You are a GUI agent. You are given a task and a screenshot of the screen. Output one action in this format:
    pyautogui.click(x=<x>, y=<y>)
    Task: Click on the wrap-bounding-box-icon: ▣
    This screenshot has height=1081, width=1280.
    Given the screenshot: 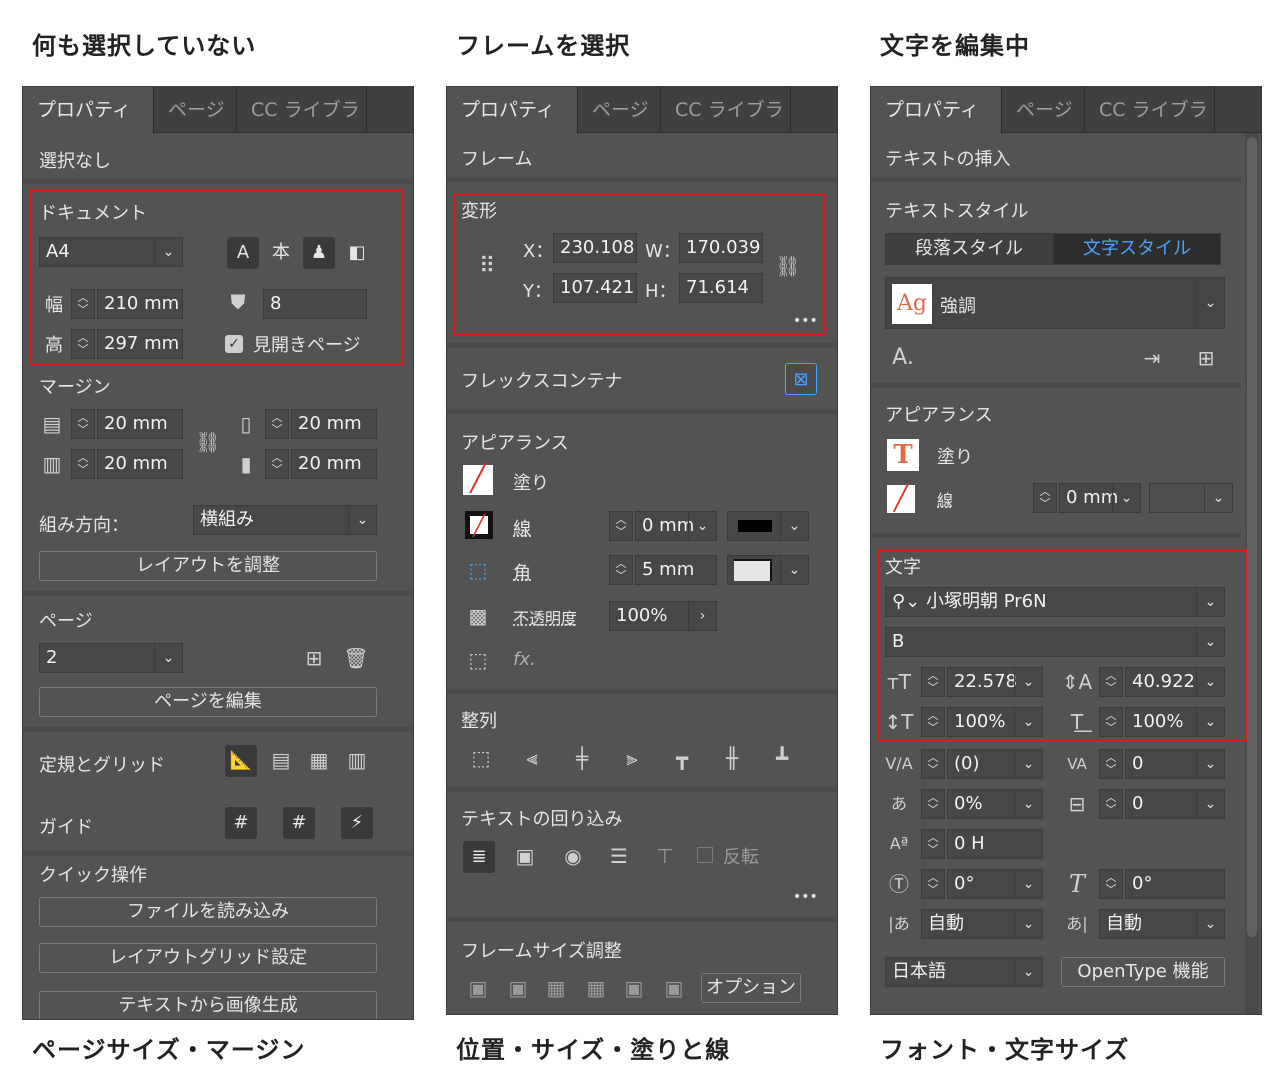 What is the action you would take?
    pyautogui.click(x=525, y=856)
    